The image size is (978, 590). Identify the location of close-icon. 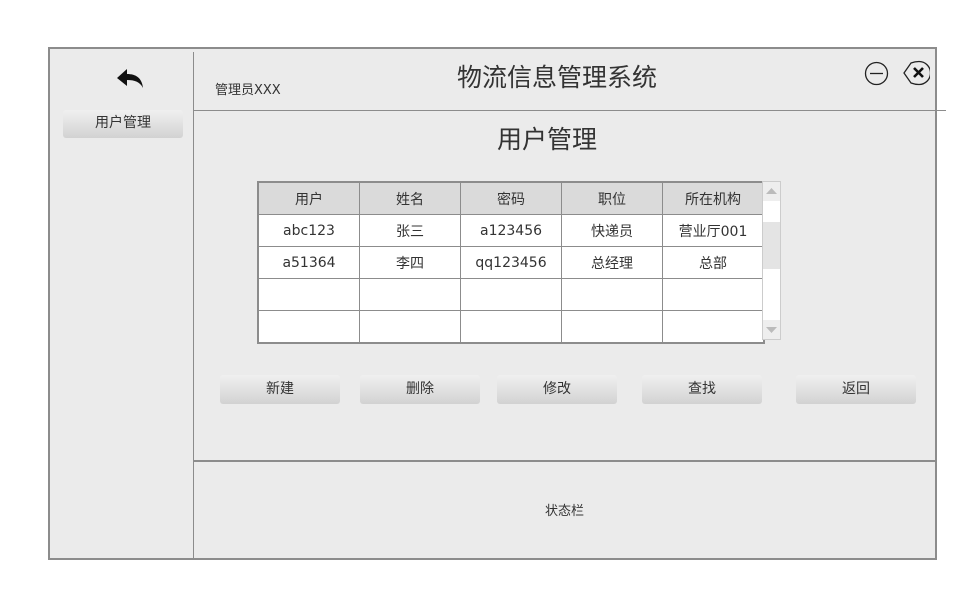
(917, 75).